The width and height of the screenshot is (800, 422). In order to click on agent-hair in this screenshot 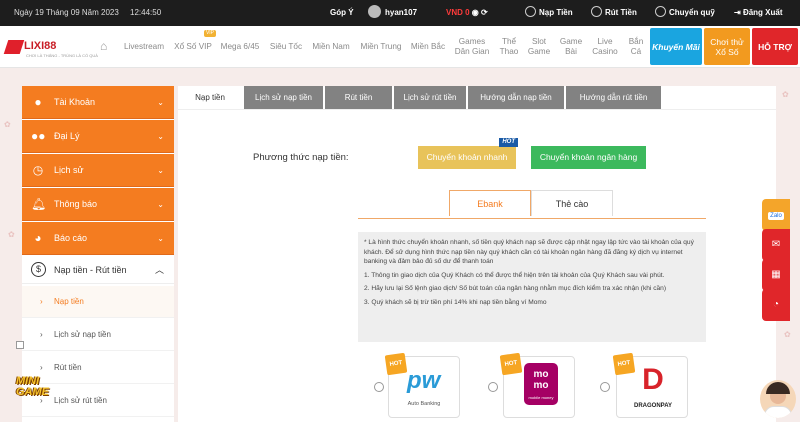, I will do `click(778, 388)`.